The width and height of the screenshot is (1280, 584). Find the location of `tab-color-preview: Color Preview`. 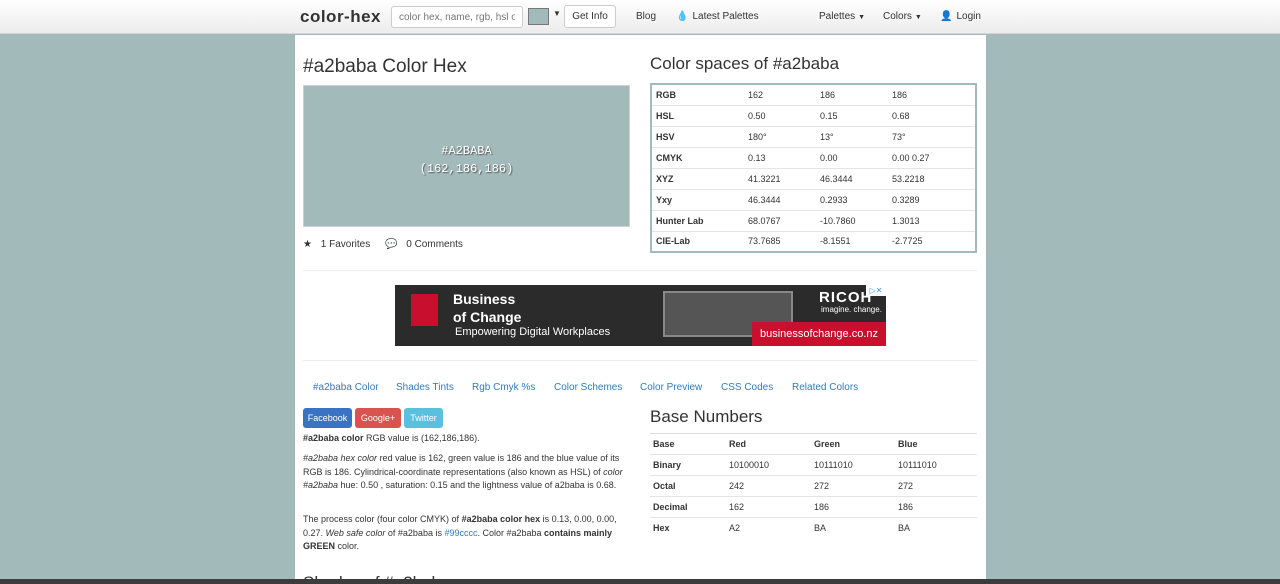

tab-color-preview: Color Preview is located at coordinates (671, 387).